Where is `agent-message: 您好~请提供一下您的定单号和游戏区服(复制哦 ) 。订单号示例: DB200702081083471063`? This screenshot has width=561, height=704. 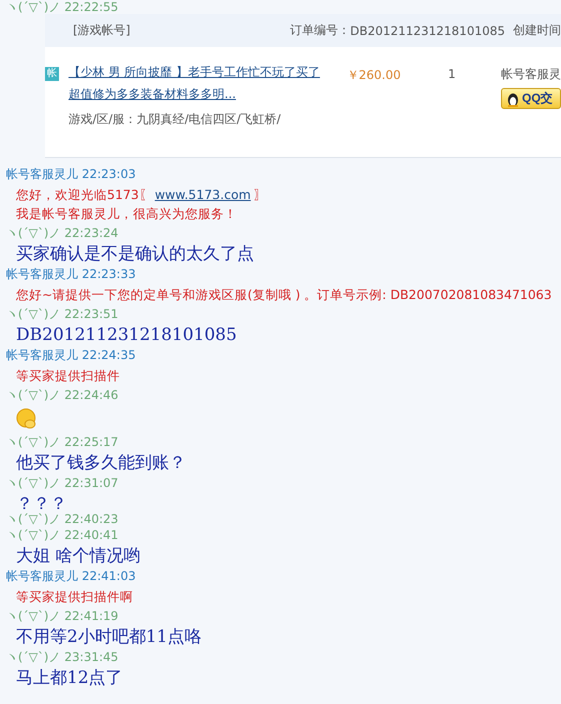 agent-message: 您好~请提供一下您的定单号和游戏区服(复制哦 ) 。订单号示例: DB200702081083471063 is located at coordinates (284, 295).